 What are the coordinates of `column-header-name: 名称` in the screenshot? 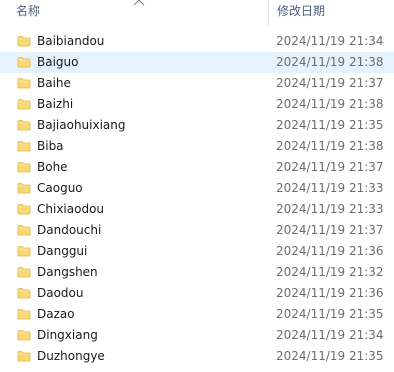 It's located at (28, 11).